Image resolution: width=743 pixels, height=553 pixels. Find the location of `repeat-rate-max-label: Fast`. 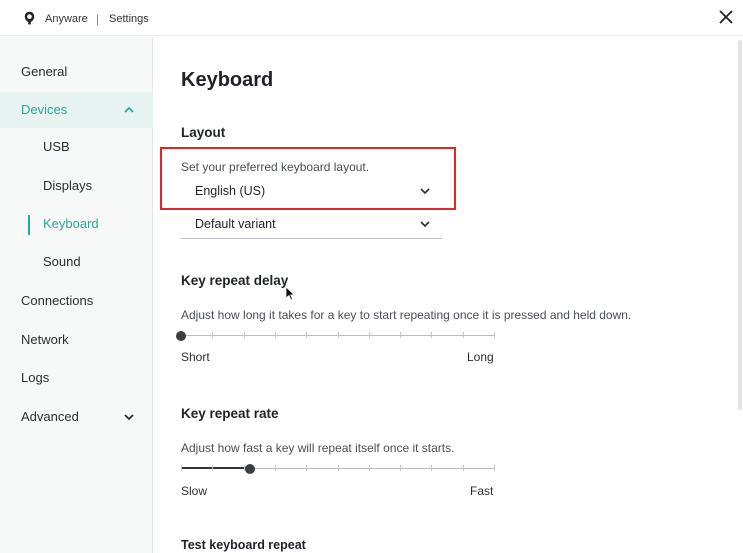

repeat-rate-max-label: Fast is located at coordinates (482, 491).